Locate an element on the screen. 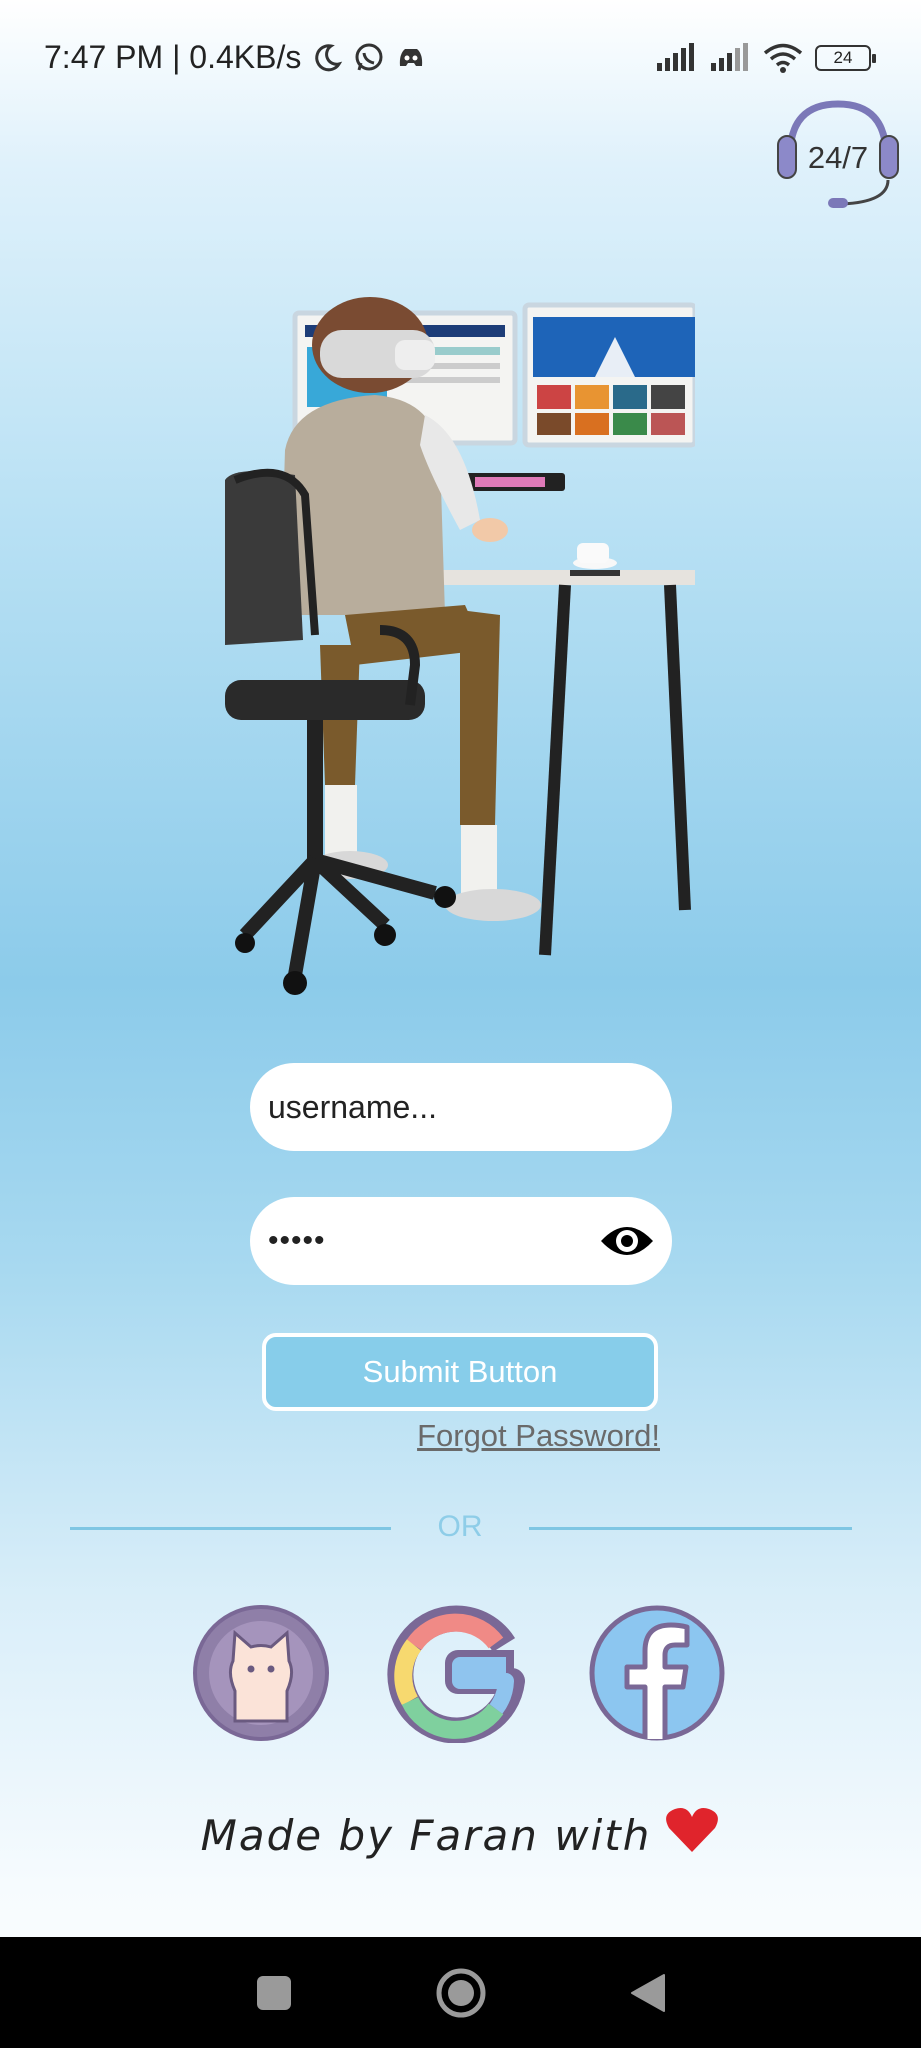 The height and width of the screenshot is (2048, 921). facebook-icon is located at coordinates (657, 1673).